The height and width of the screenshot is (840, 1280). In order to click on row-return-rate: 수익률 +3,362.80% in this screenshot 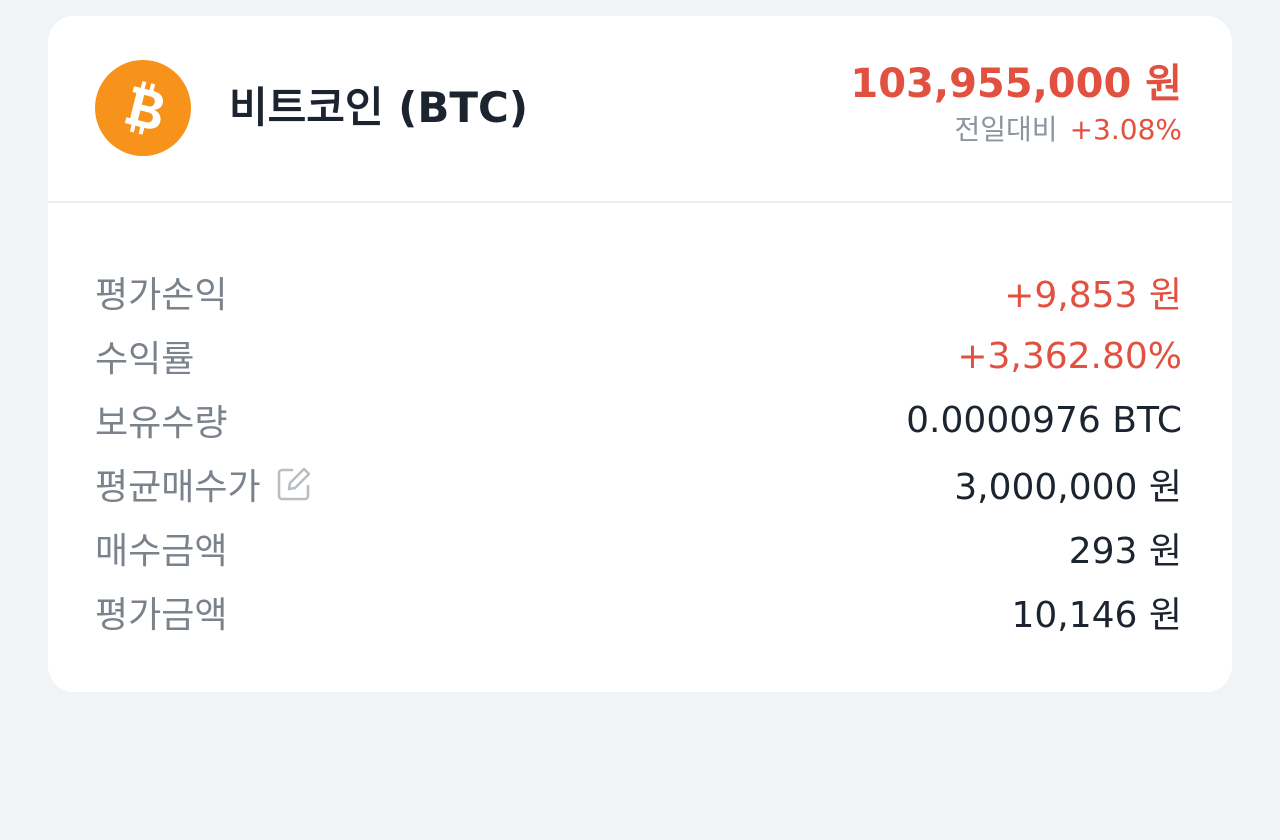, I will do `click(638, 356)`.